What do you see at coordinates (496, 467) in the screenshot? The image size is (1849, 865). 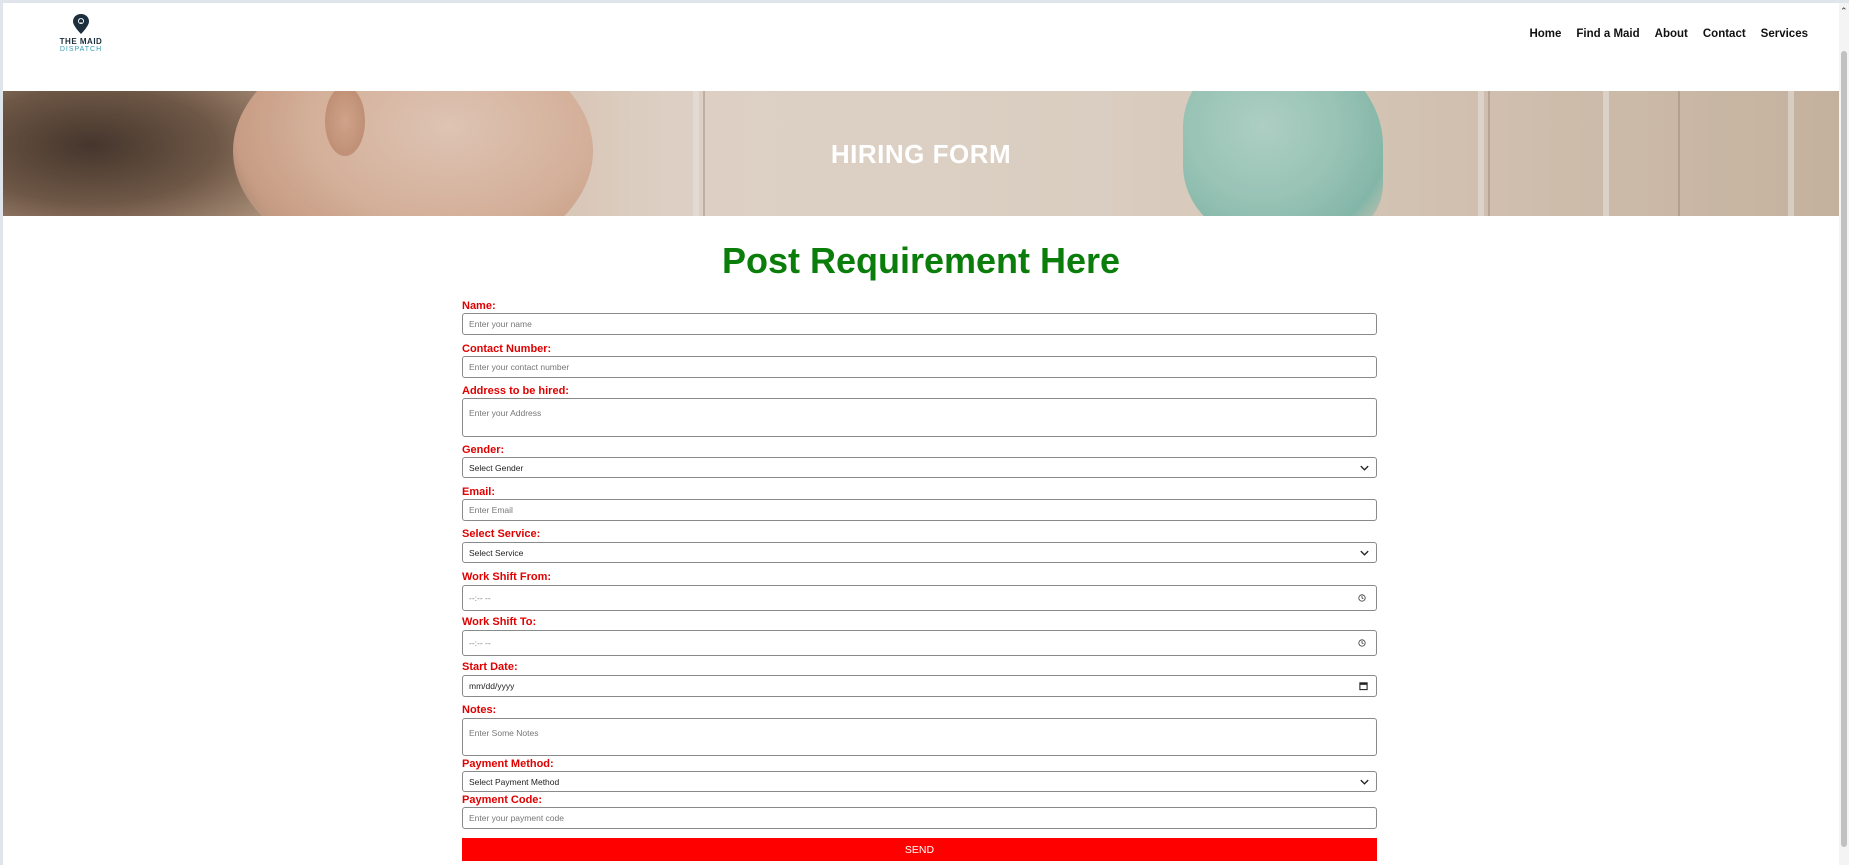 I see `gender-selected-value: Select Gender` at bounding box center [496, 467].